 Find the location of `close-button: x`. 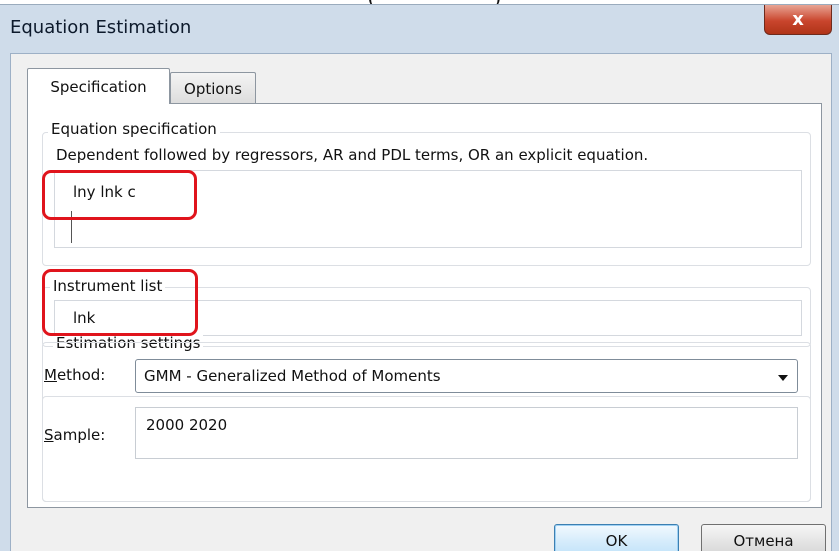

close-button: x is located at coordinates (798, 20).